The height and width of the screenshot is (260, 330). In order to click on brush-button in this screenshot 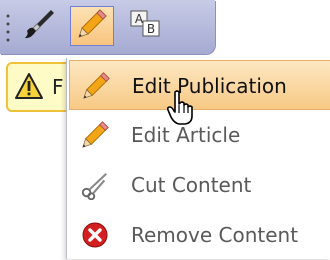, I will do `click(40, 26)`.